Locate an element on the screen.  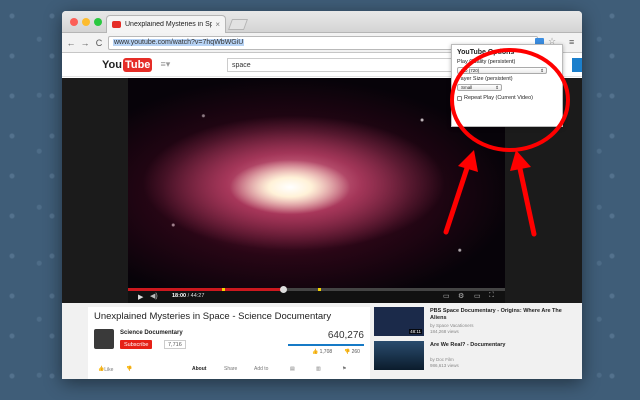
repeat-checkbox is located at coordinates (459, 98).